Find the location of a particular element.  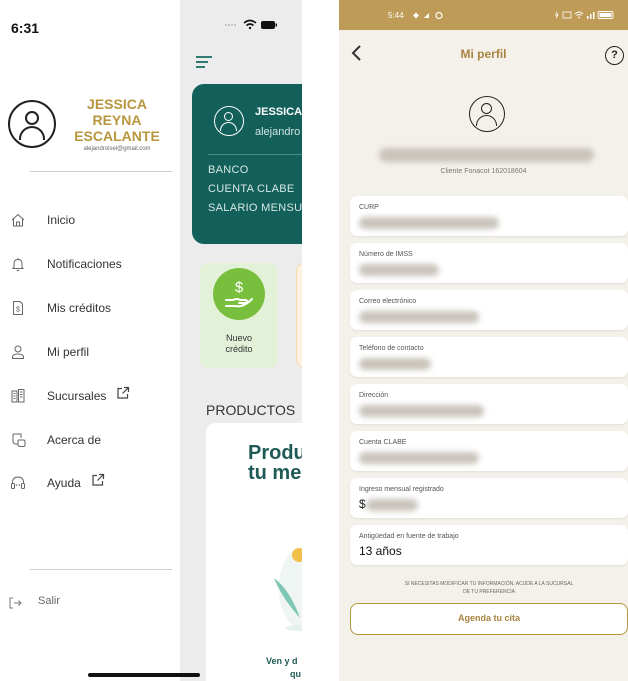

money-hand-icon: $ is located at coordinates (239, 294).